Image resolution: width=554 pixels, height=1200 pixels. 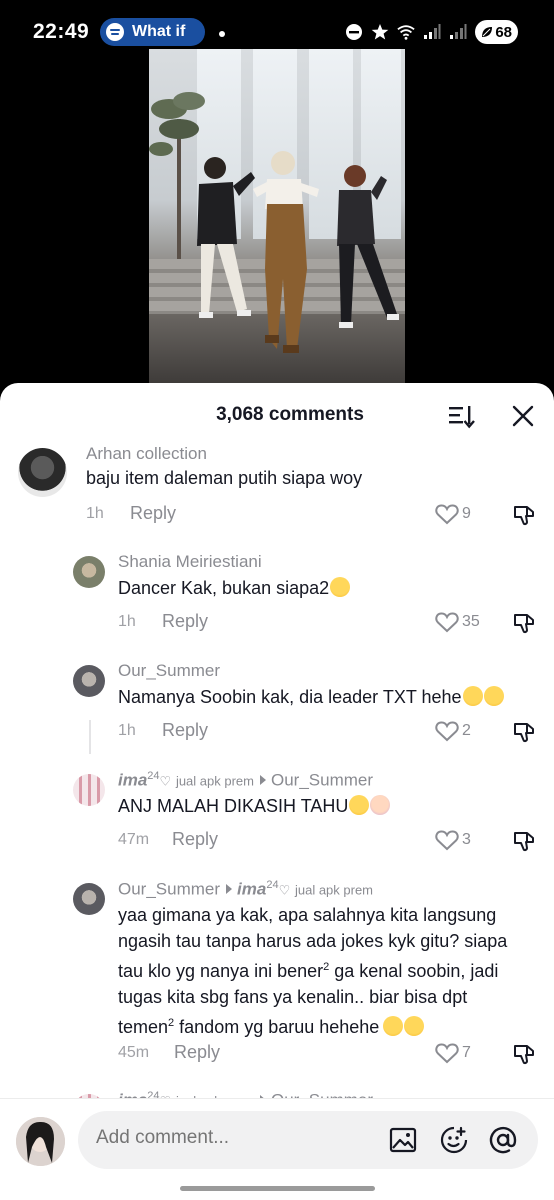 I want to click on my-avatar, so click(x=40, y=1141).